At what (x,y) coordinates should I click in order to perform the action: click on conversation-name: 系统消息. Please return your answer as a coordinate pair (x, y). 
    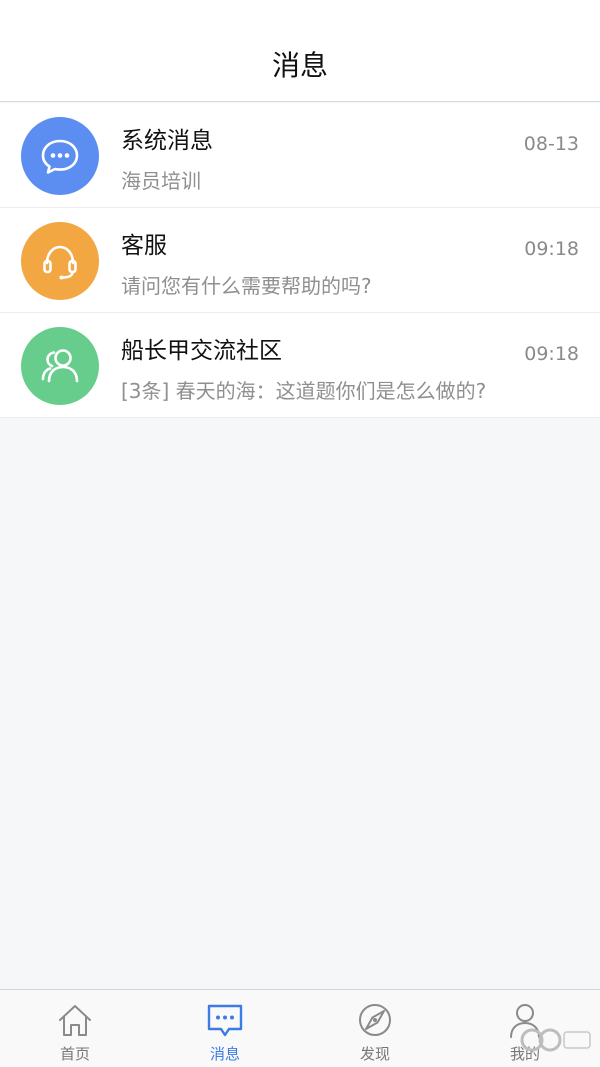
    Looking at the image, I should click on (167, 141).